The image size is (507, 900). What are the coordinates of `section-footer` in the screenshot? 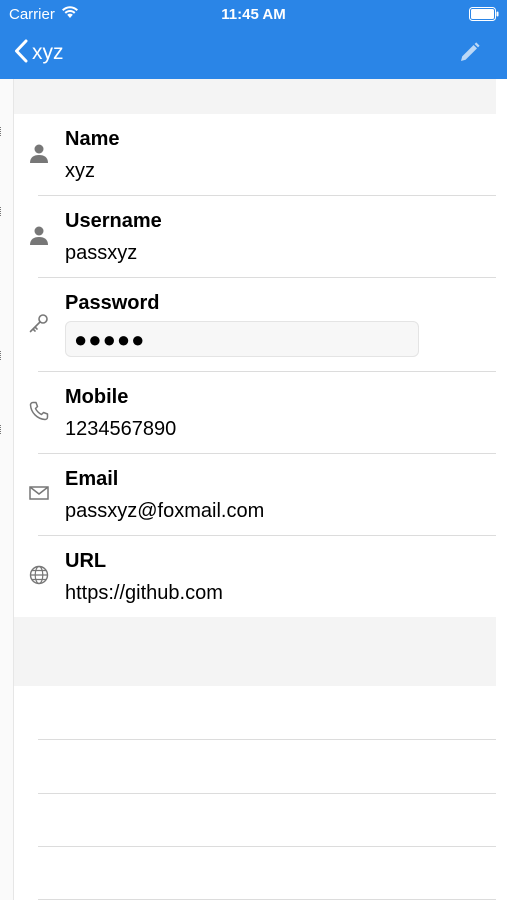 It's located at (255, 651).